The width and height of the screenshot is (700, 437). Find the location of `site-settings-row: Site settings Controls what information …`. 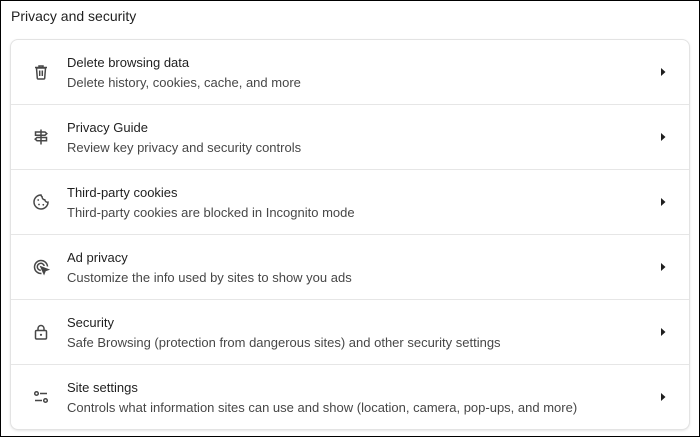

site-settings-row: Site settings Controls what information … is located at coordinates (350, 397).